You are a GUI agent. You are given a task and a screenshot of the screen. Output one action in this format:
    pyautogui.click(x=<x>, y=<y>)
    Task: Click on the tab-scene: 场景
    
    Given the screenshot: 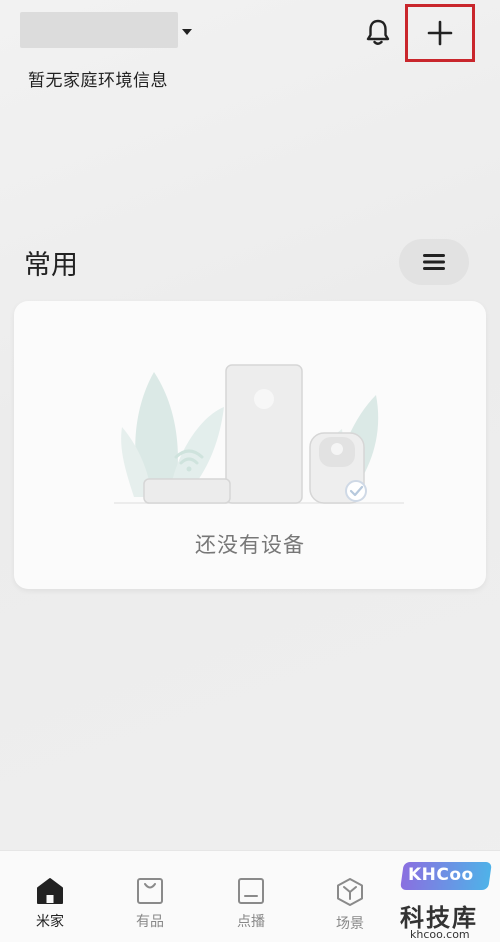 What is the action you would take?
    pyautogui.click(x=350, y=905)
    